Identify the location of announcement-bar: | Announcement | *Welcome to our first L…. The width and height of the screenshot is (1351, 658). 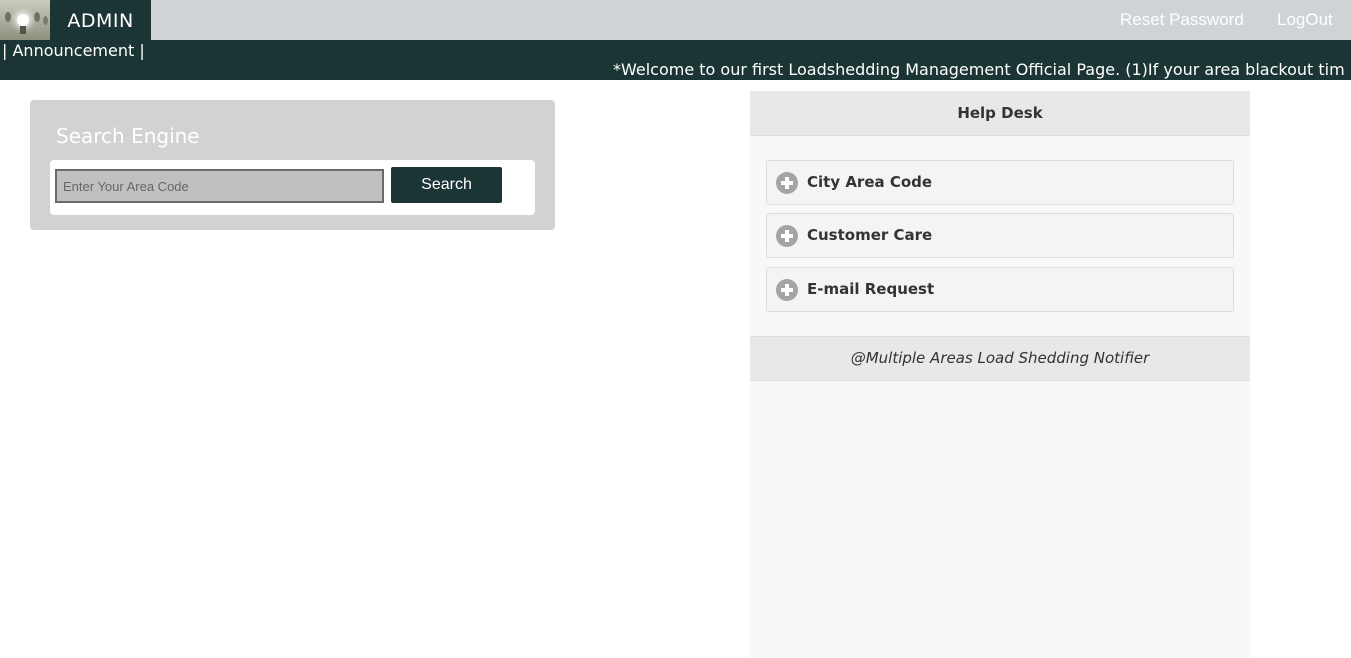
(675, 60).